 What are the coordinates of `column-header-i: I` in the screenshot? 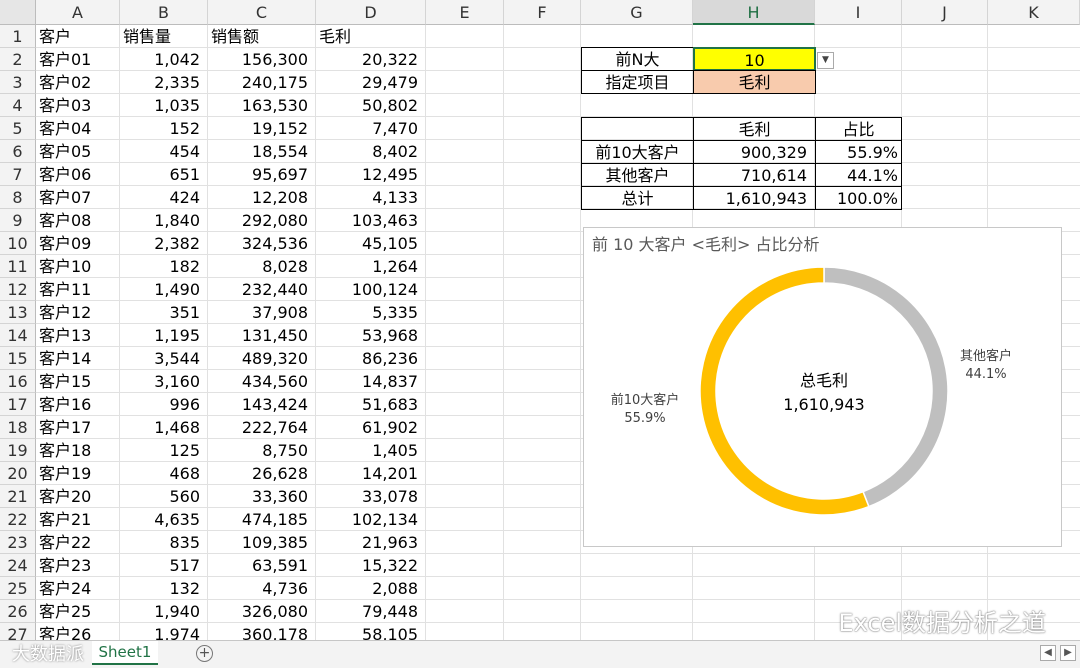 It's located at (858, 12).